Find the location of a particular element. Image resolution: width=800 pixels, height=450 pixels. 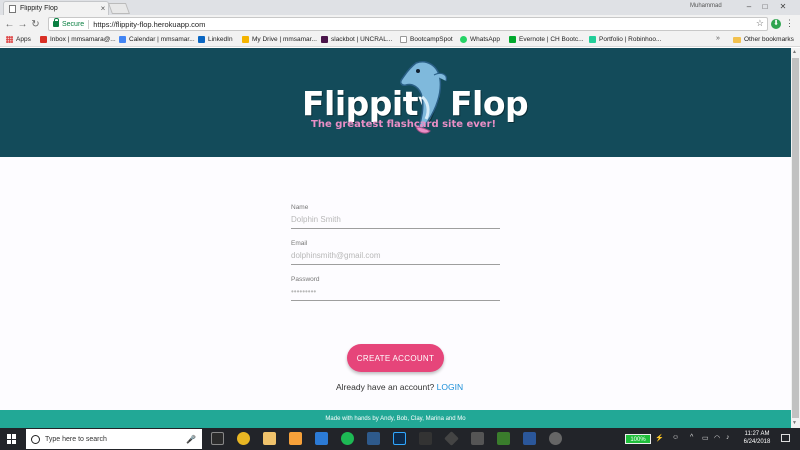

windows-start-icon is located at coordinates (12, 439).